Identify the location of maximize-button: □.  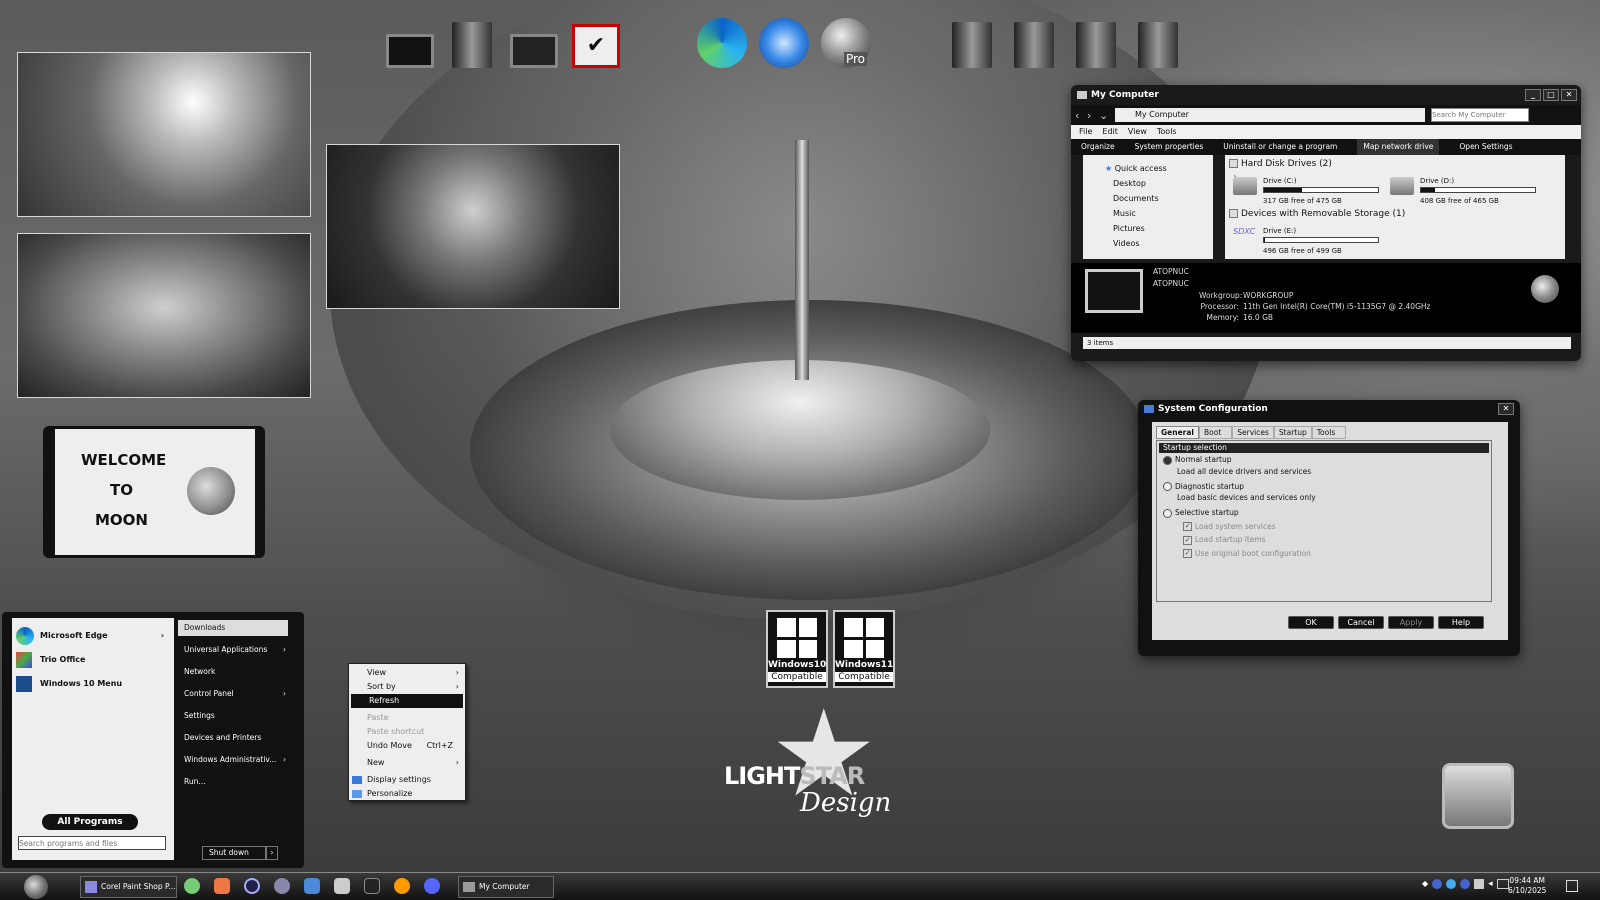
(1551, 95).